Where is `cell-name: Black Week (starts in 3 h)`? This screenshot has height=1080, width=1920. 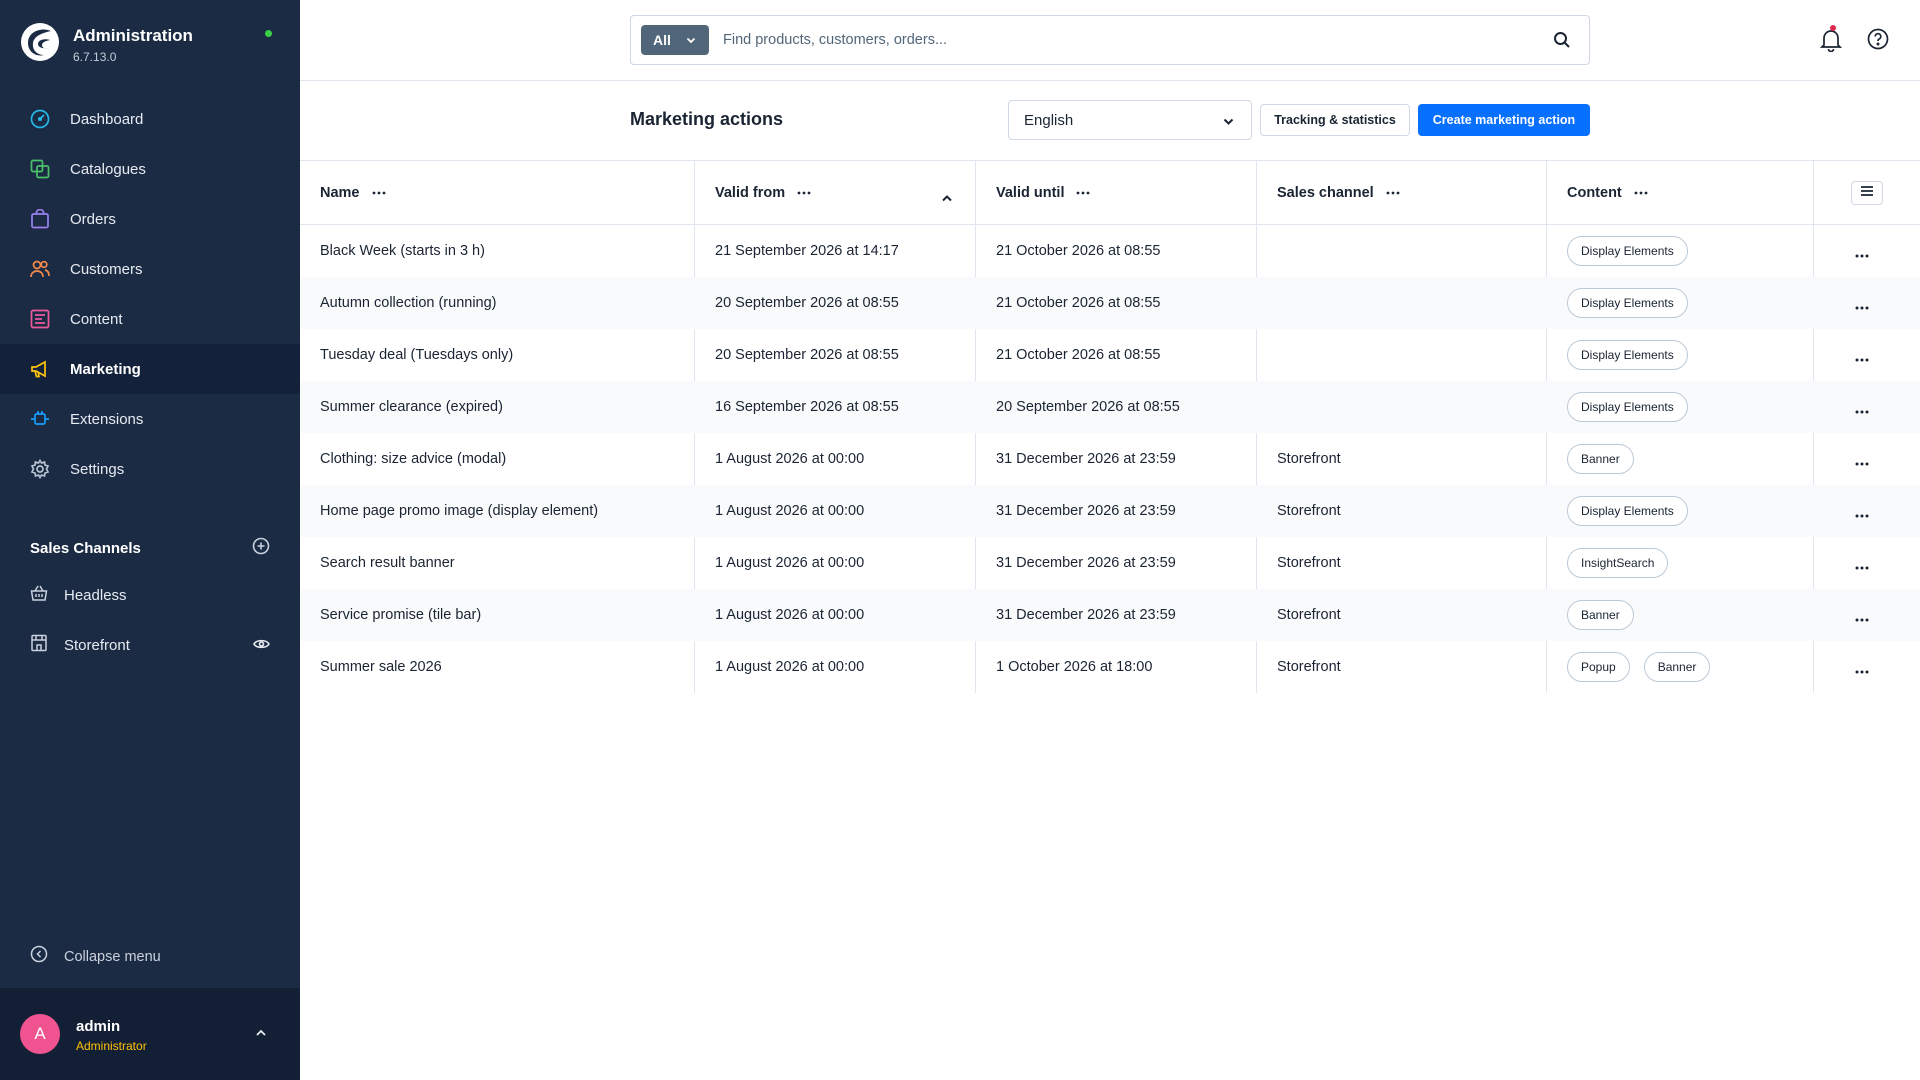 cell-name: Black Week (starts in 3 h) is located at coordinates (392, 251).